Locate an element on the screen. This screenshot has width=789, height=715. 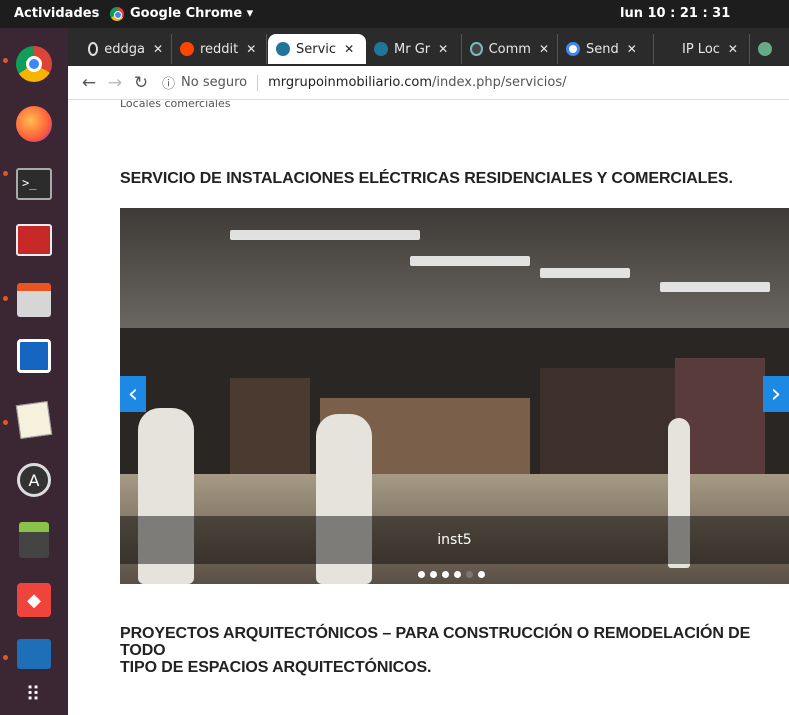
info-icon: ⓘ is located at coordinates (168, 82).